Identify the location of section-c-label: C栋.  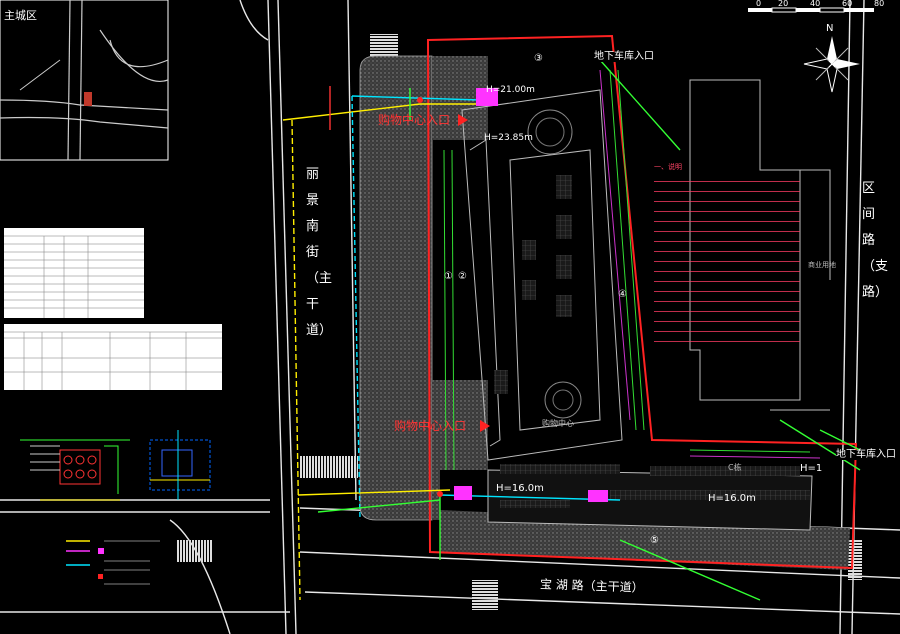
(735, 467).